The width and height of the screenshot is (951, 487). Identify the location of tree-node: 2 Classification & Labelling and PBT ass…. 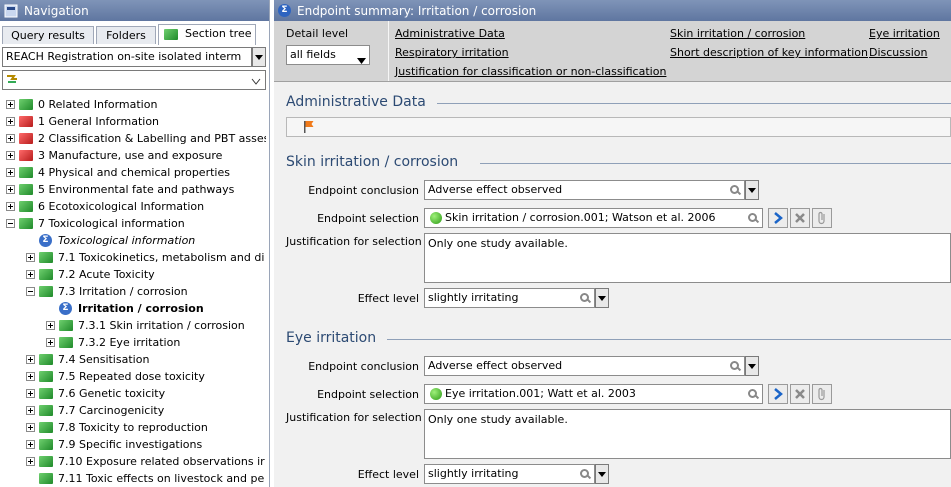
(133, 138).